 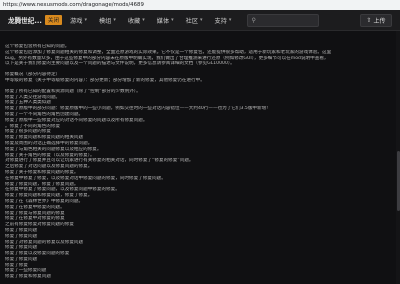 I want to click on upload-button: ⇧ 上传, so click(x=376, y=20).